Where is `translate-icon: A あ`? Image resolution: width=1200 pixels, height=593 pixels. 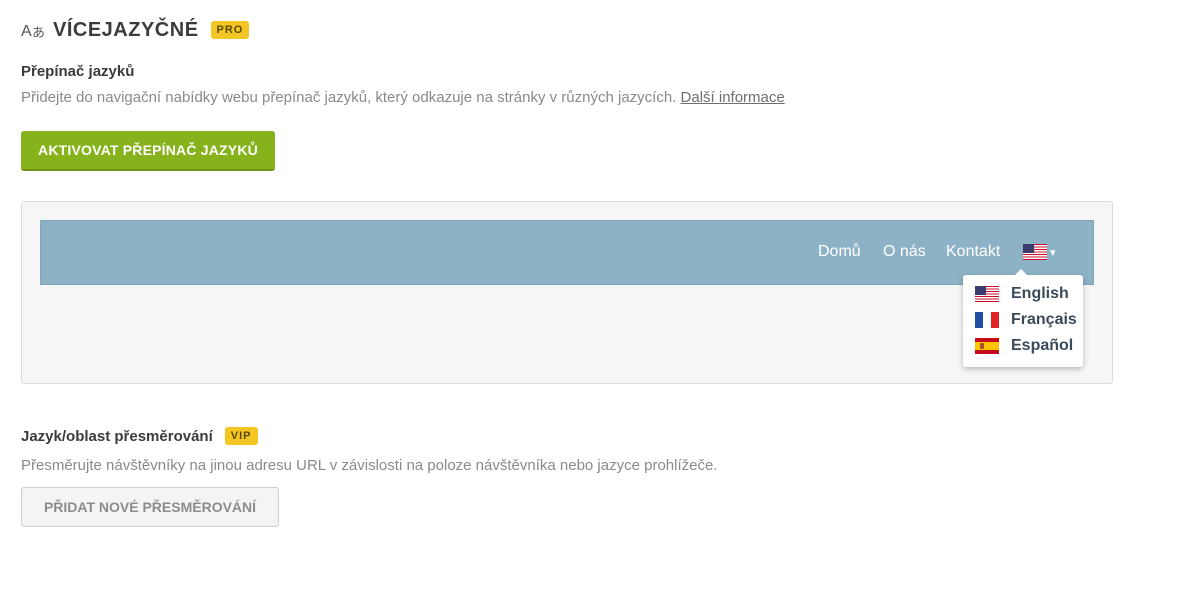
translate-icon: A あ is located at coordinates (33, 32).